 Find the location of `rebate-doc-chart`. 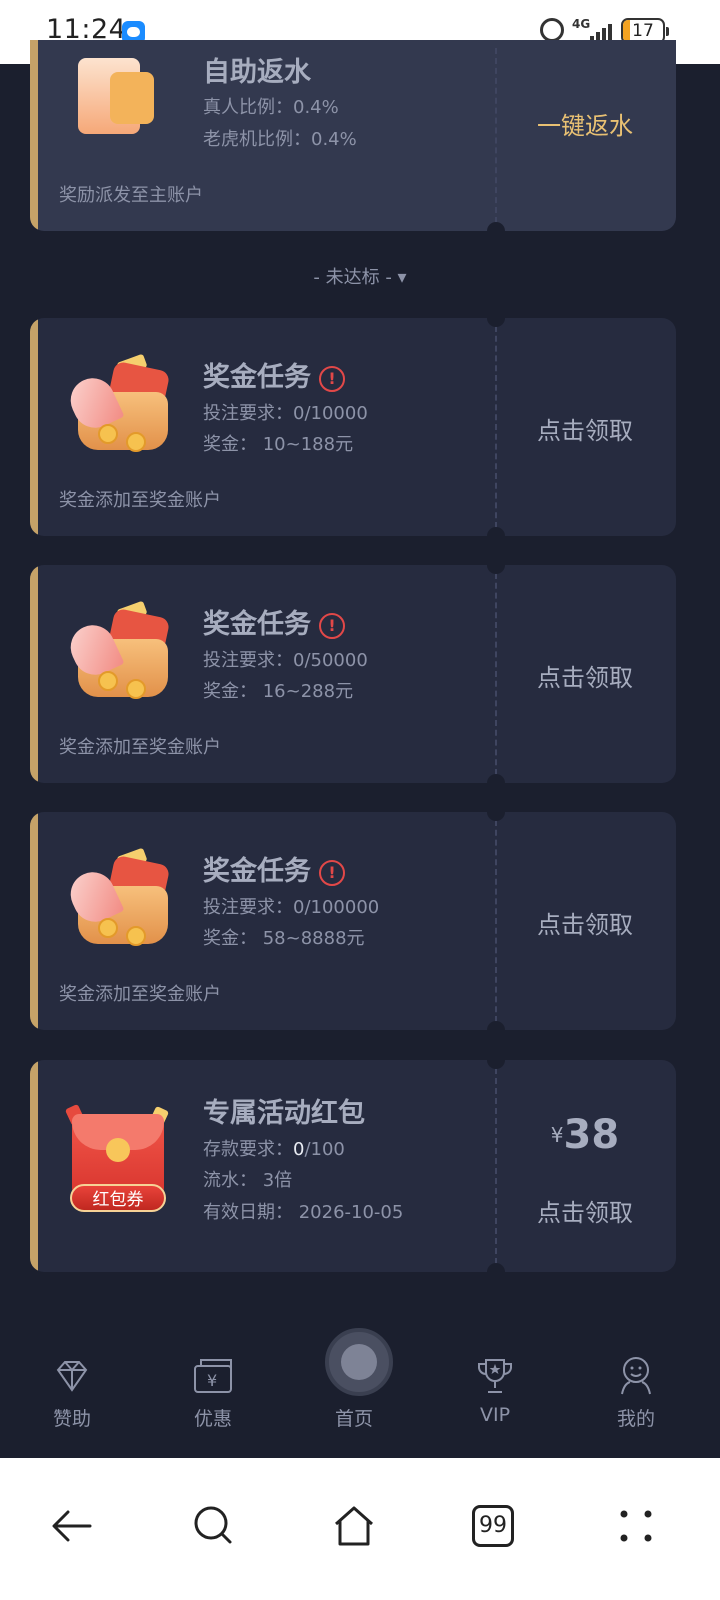

rebate-doc-chart is located at coordinates (132, 98).